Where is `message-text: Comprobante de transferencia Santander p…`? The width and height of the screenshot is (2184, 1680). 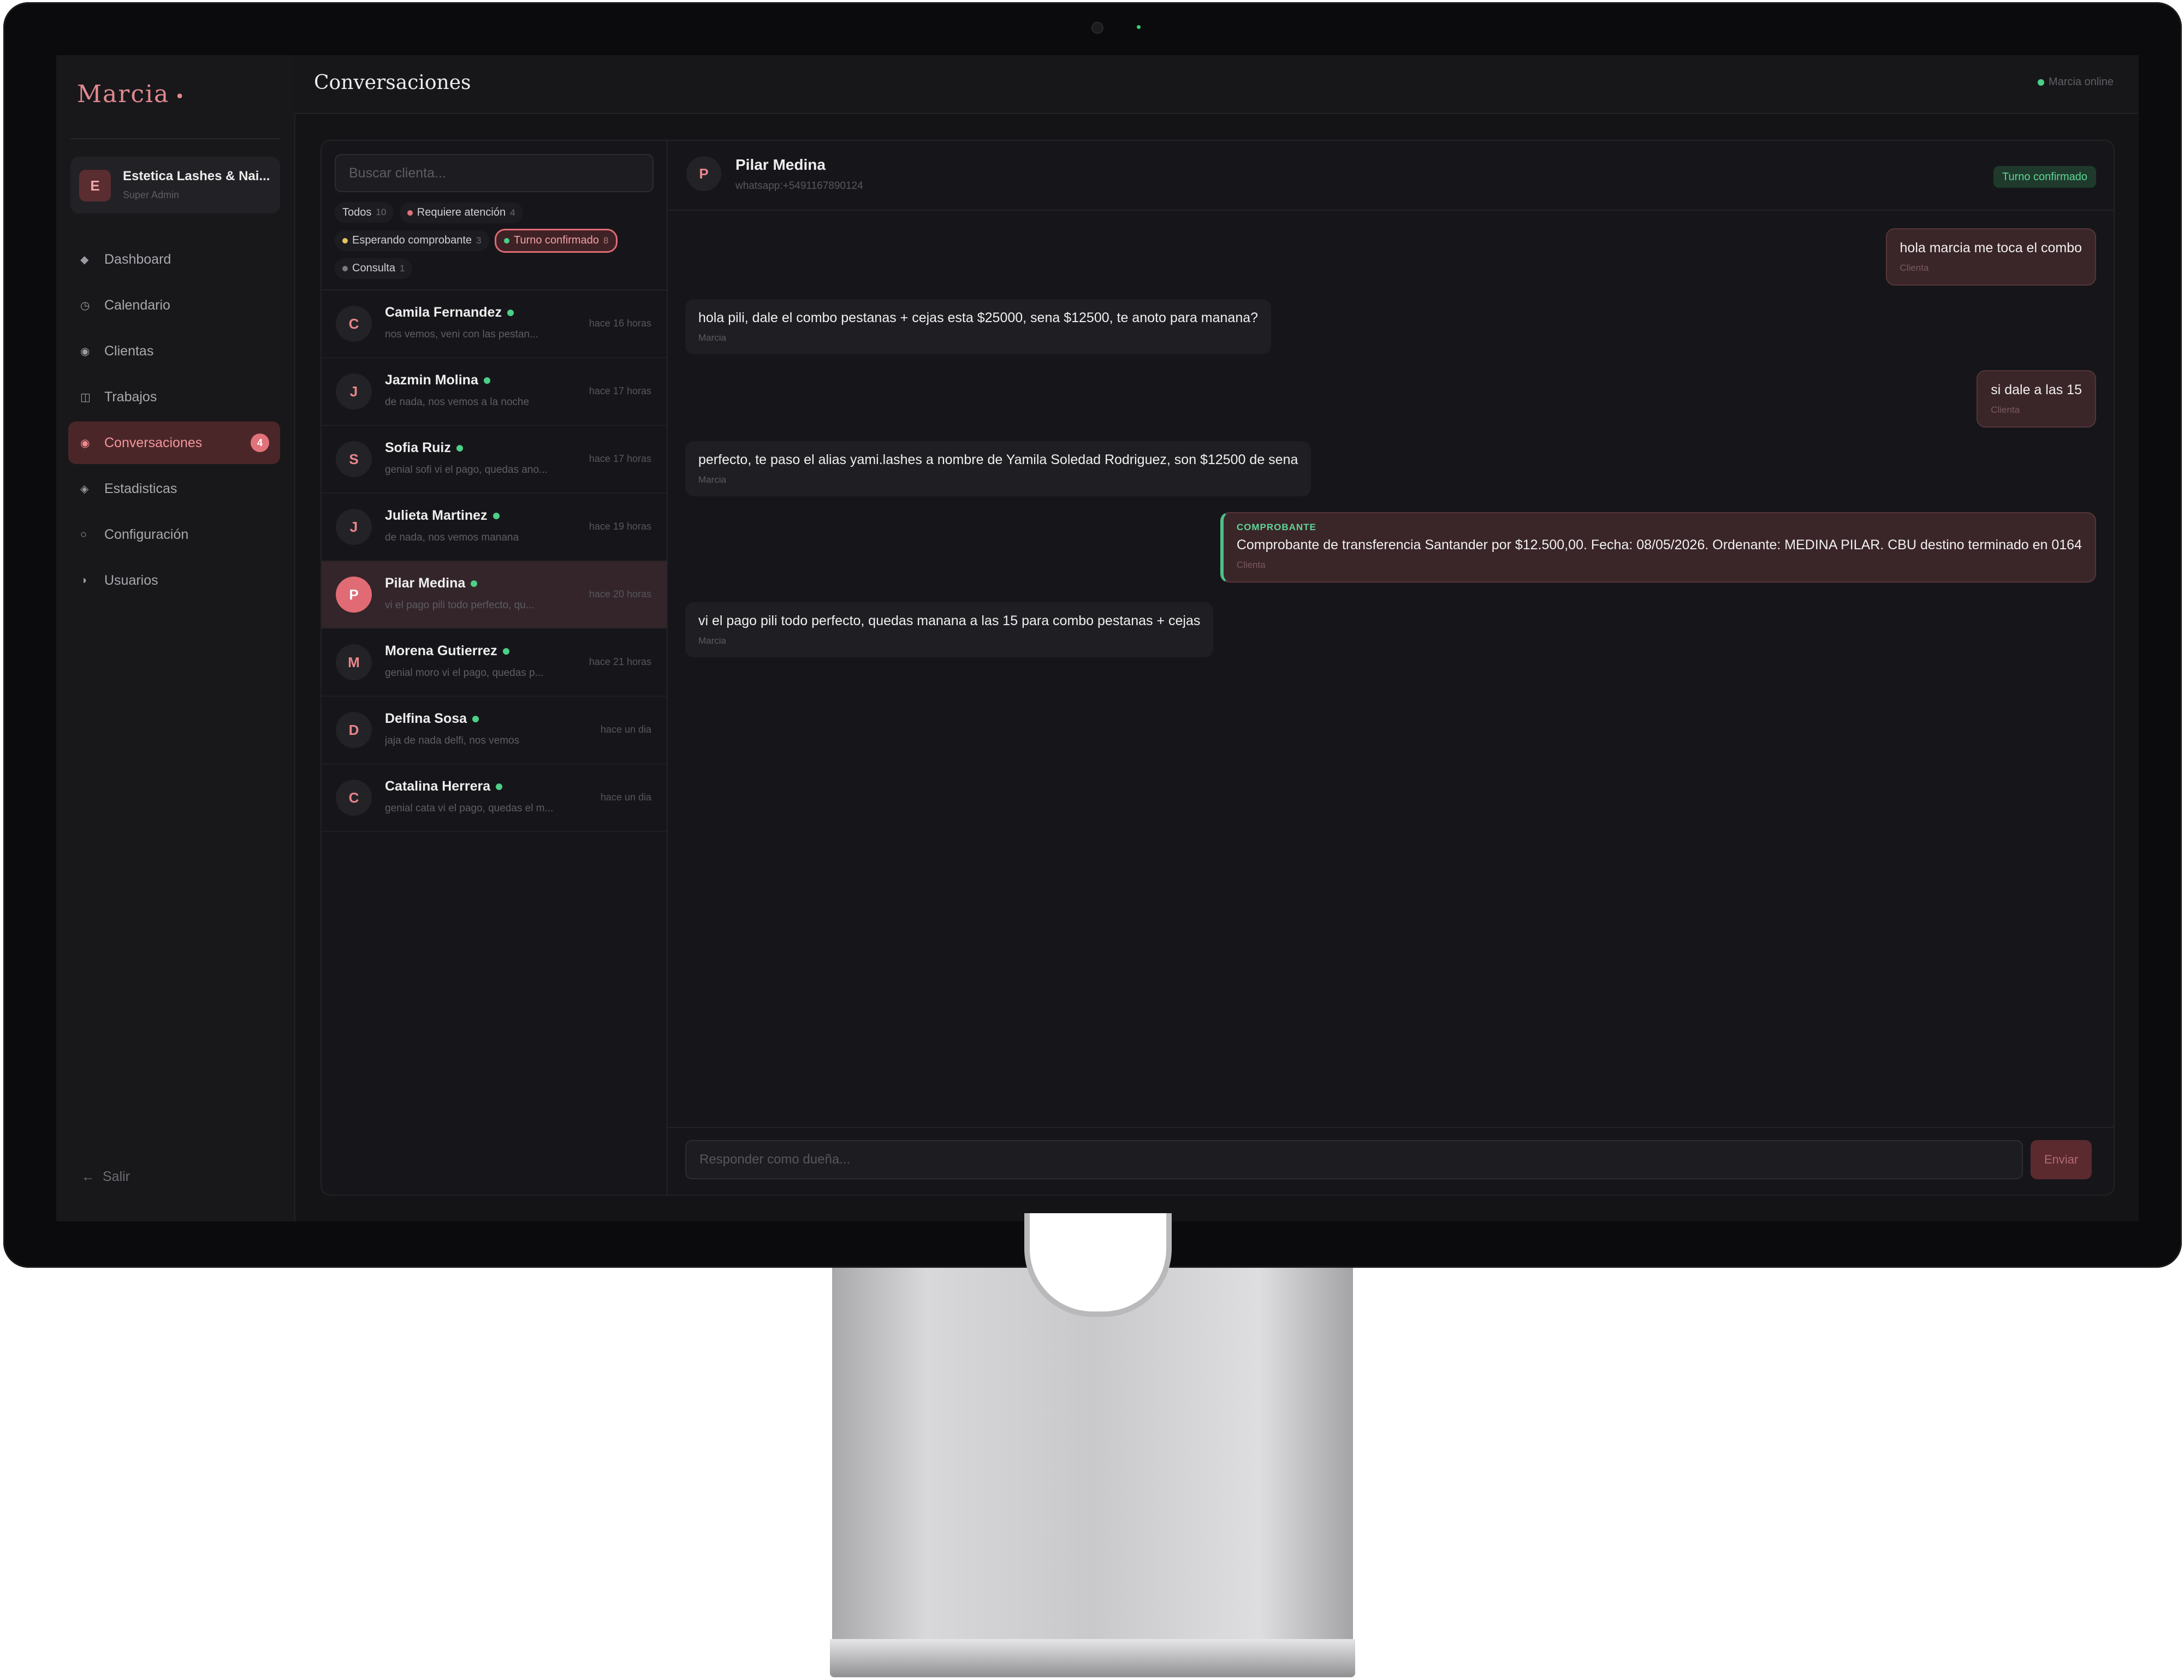
message-text: Comprobante de transferencia Santander p… is located at coordinates (1659, 545).